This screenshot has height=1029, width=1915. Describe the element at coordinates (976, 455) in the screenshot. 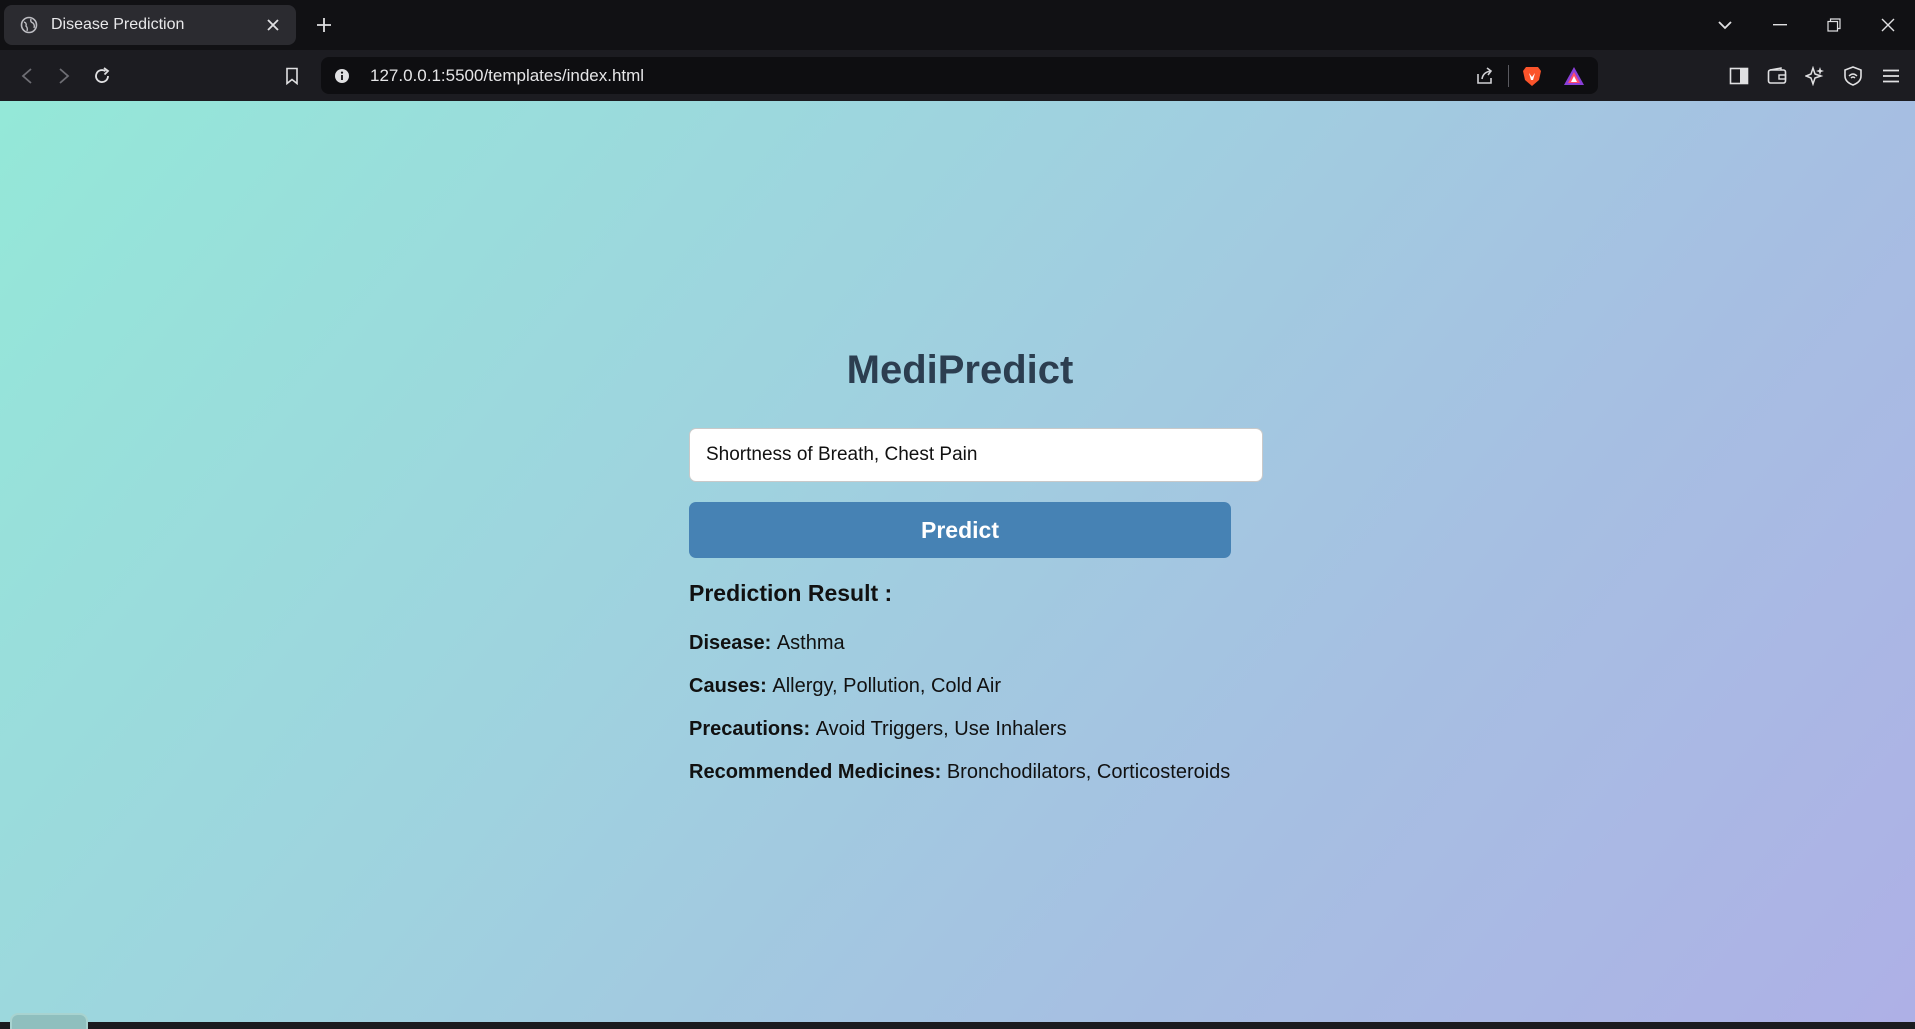

I see `symptoms-input` at that location.